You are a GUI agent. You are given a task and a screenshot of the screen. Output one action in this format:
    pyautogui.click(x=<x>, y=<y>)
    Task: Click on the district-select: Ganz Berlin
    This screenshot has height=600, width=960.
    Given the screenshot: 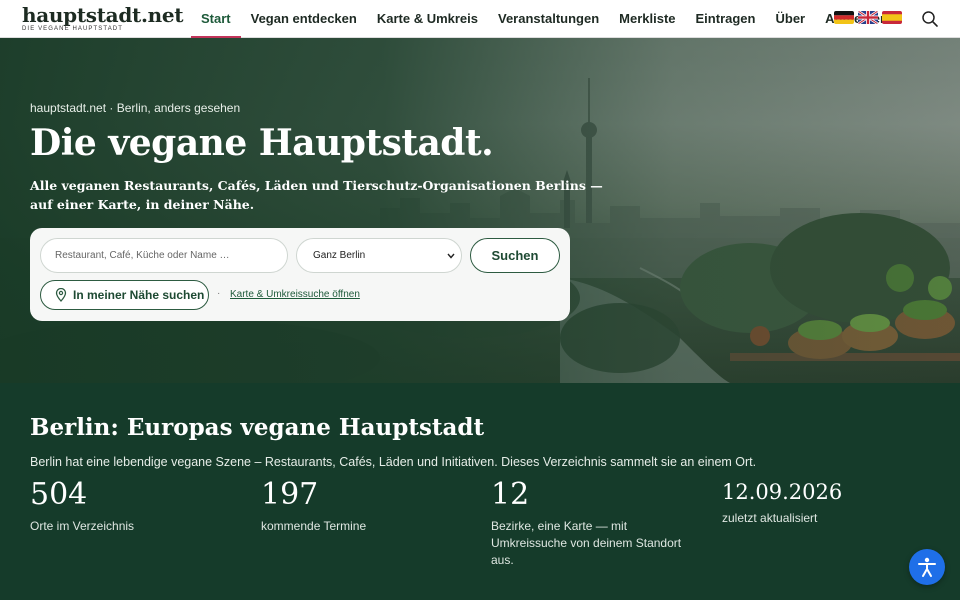 What is the action you would take?
    pyautogui.click(x=379, y=255)
    